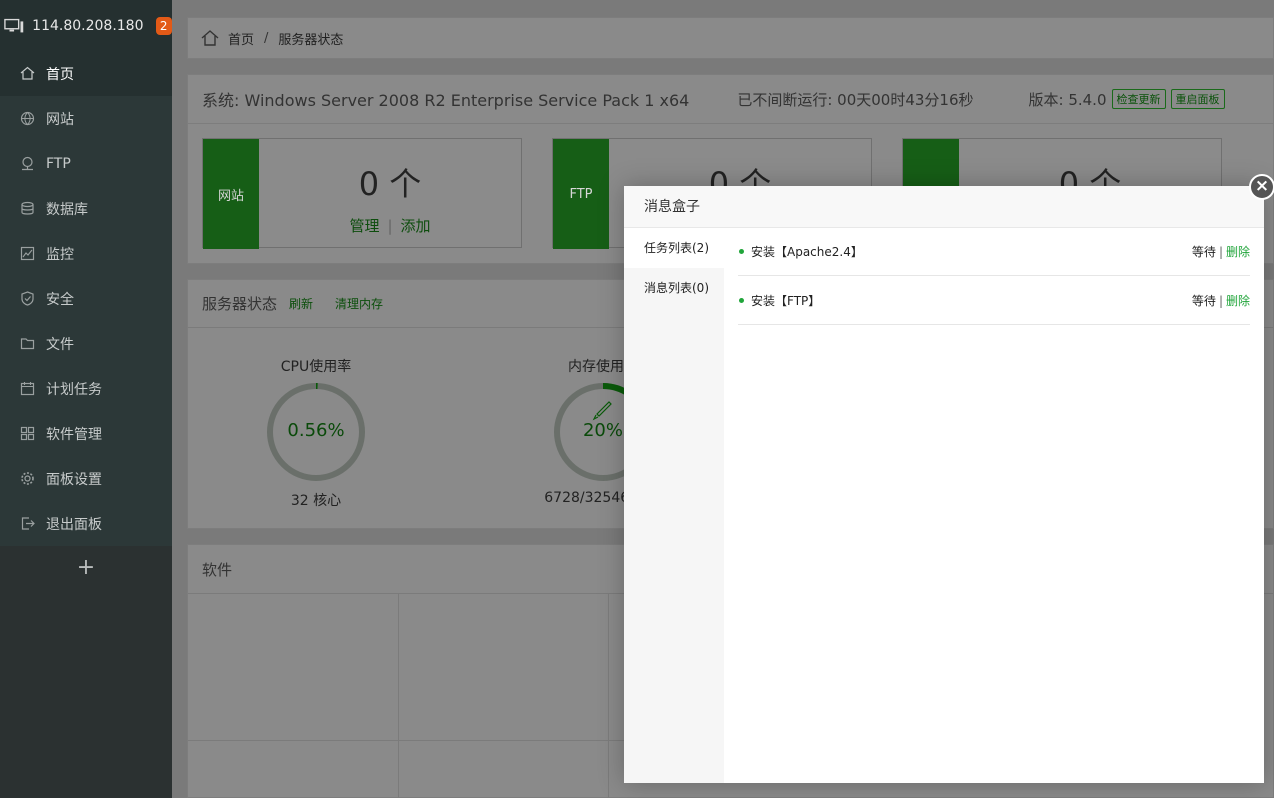  What do you see at coordinates (60, 74) in the screenshot?
I see `sidebar-item-label: 首页` at bounding box center [60, 74].